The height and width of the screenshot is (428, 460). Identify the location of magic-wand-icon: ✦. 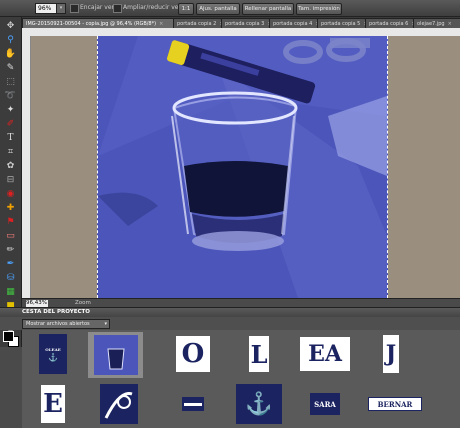
(10, 109).